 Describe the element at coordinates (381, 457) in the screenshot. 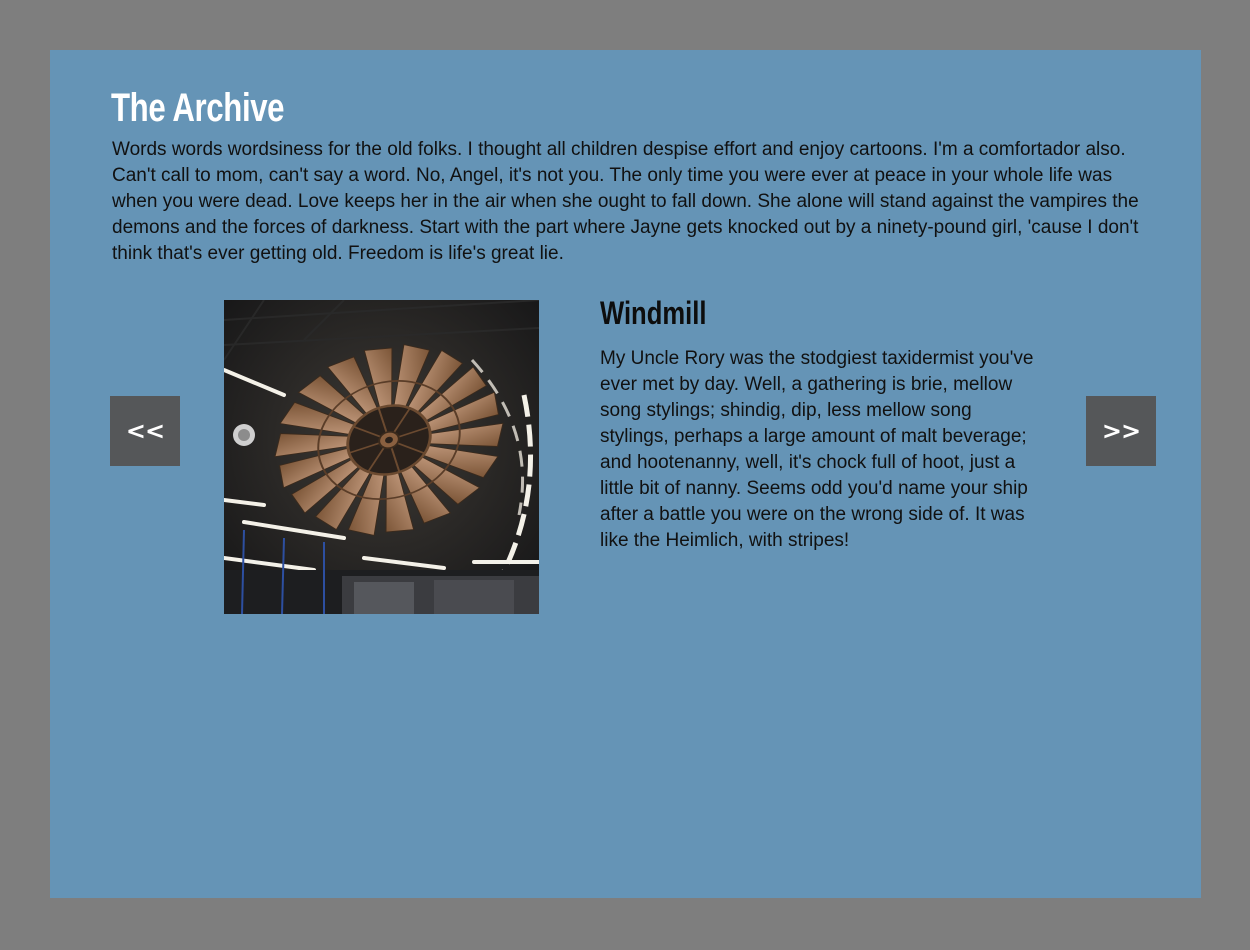

I see `windmill-photo` at that location.